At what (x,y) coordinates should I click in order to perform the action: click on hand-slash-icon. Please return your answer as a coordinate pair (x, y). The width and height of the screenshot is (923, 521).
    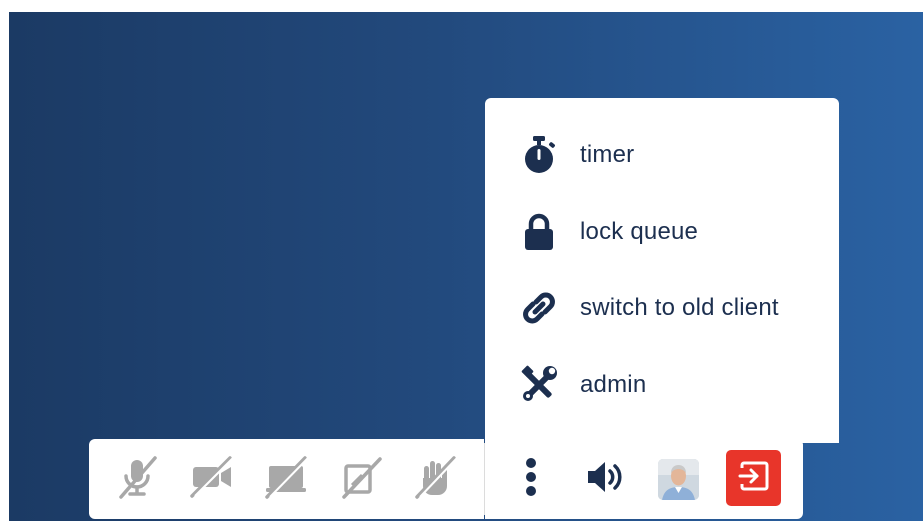
    Looking at the image, I should click on (435, 479).